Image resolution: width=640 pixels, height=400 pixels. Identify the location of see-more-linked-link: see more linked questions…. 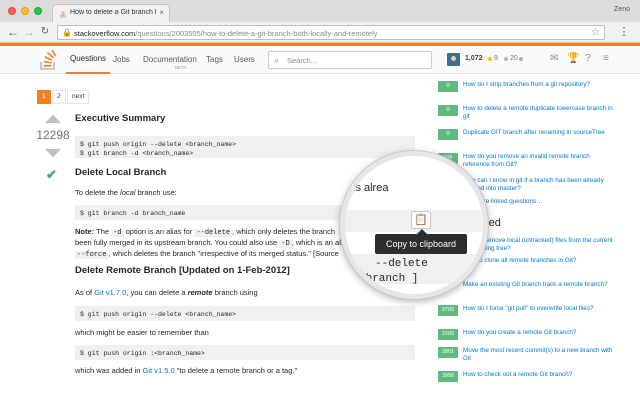
(539, 202).